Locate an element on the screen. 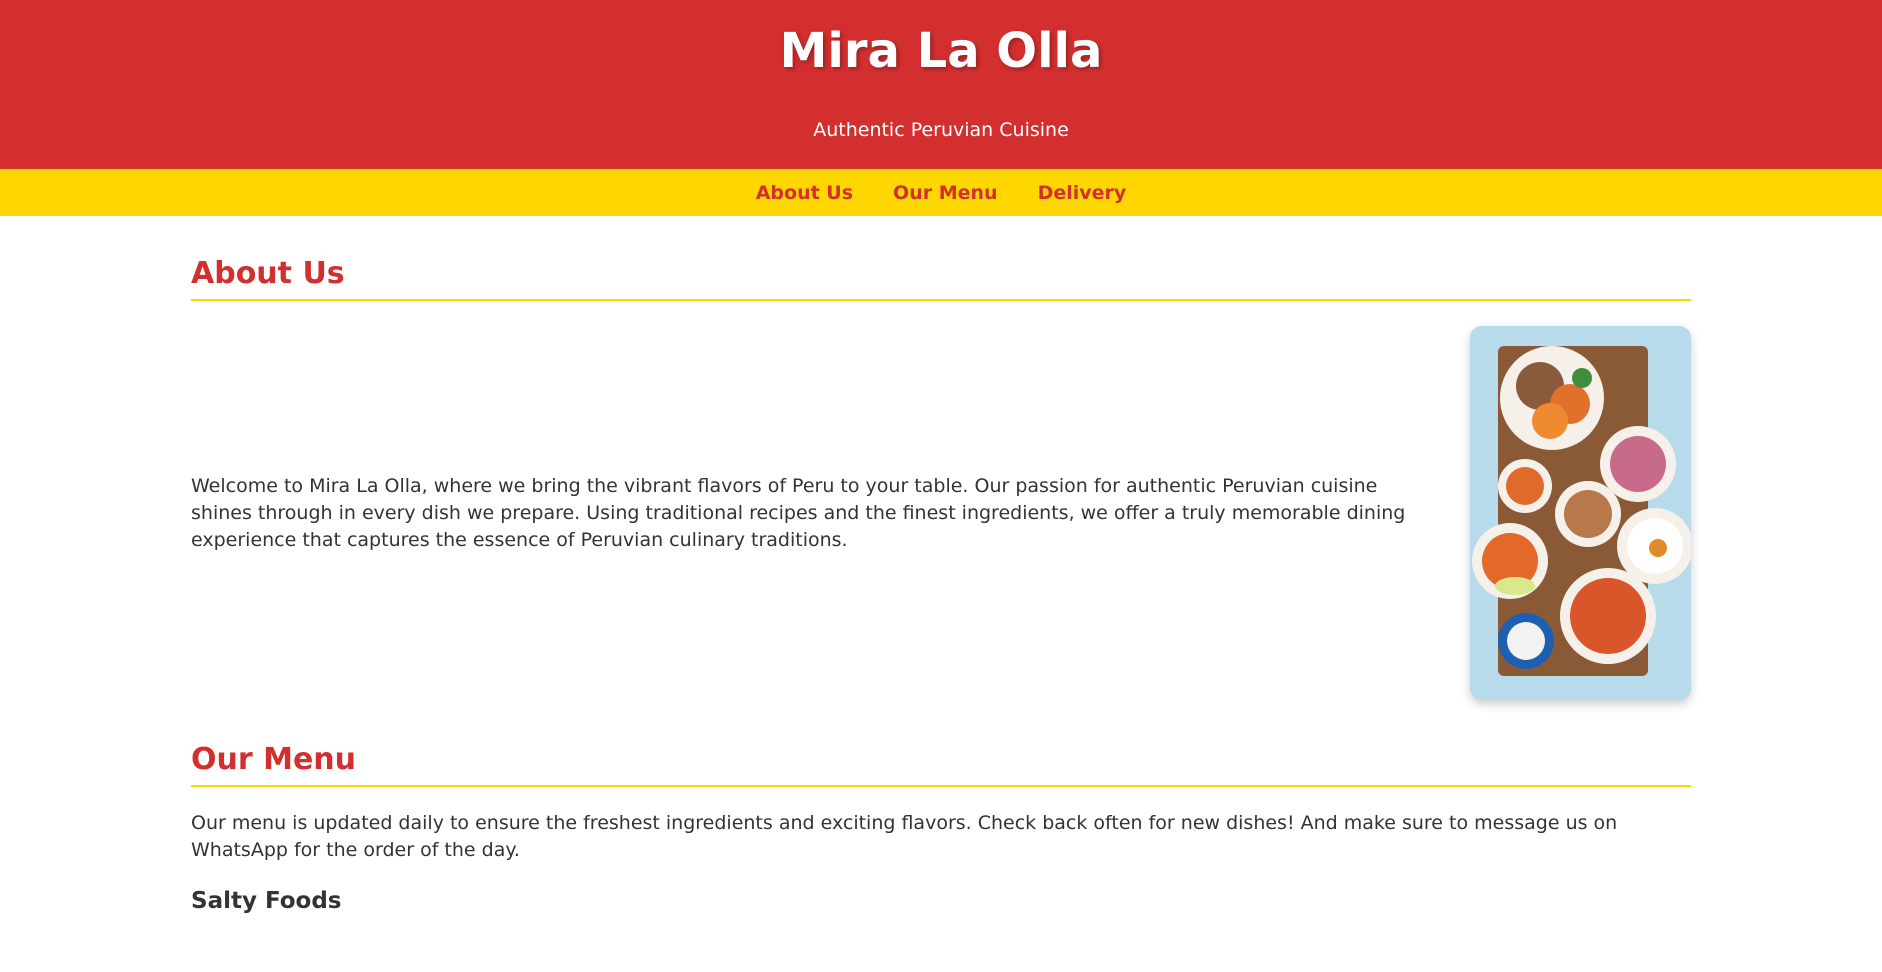 The image size is (1882, 972). menu-section-title: Our Menu is located at coordinates (941, 764).